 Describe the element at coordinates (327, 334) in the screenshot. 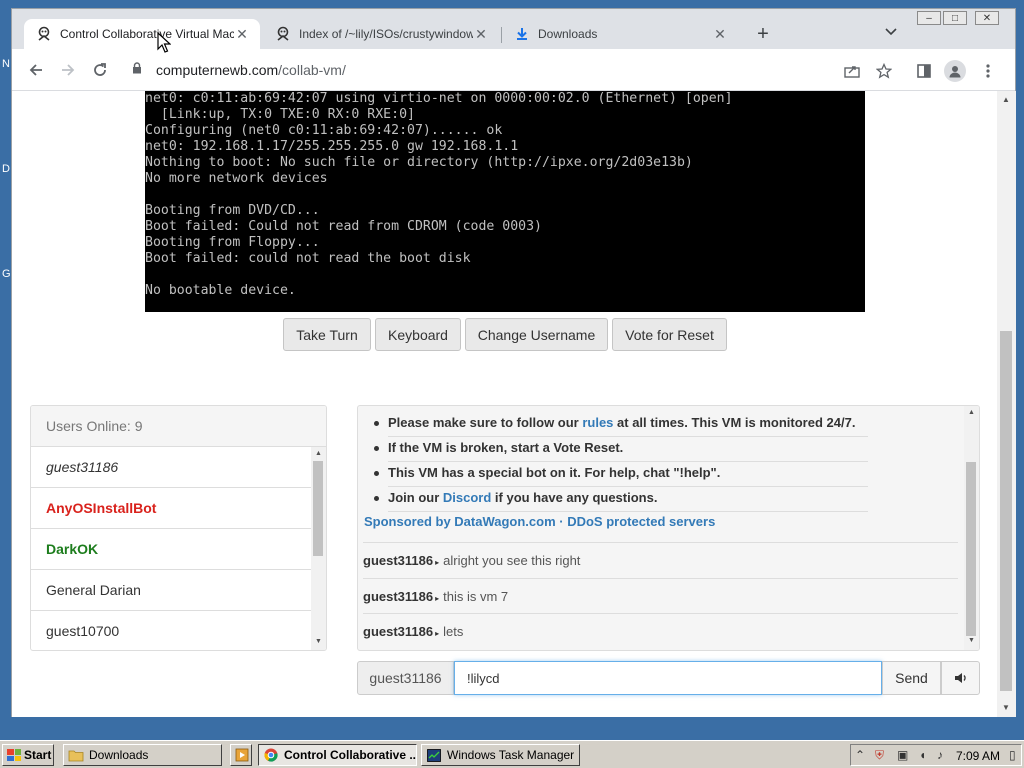

I see `take-turn-button: Take Turn` at that location.